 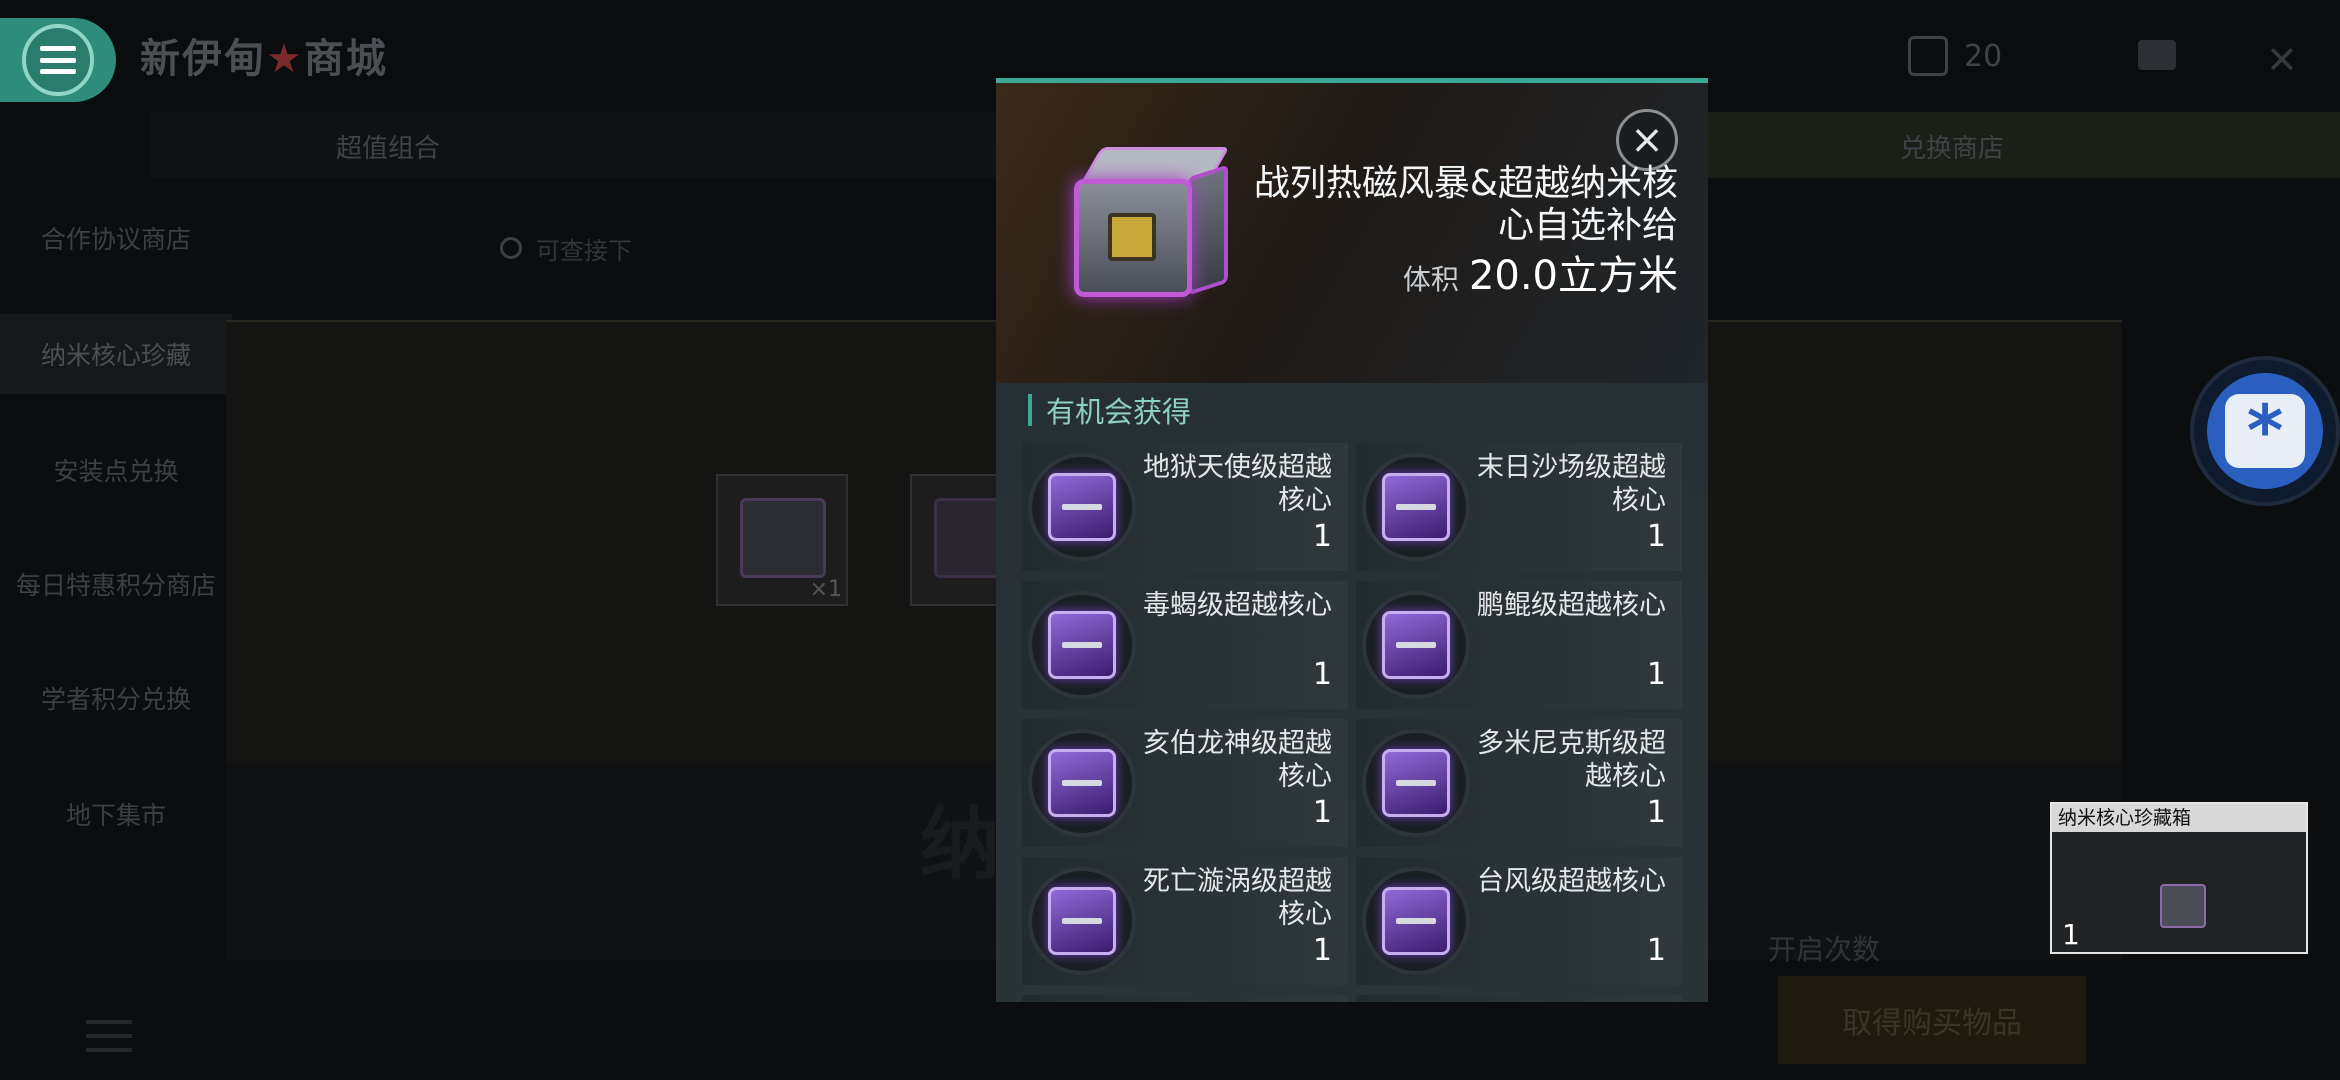 I want to click on shop-title: 新伊甸★商城, so click(x=264, y=59).